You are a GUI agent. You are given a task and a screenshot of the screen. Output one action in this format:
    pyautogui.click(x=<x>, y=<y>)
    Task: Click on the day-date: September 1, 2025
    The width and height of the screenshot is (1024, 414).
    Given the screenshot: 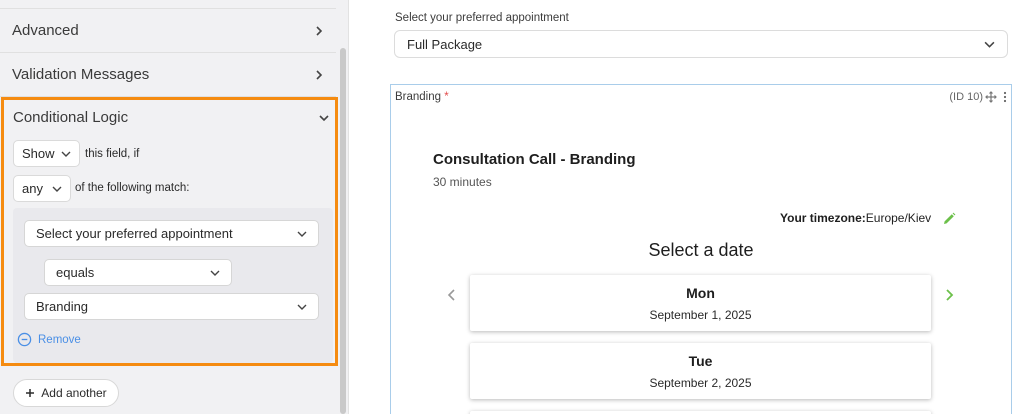 What is the action you would take?
    pyautogui.click(x=700, y=315)
    